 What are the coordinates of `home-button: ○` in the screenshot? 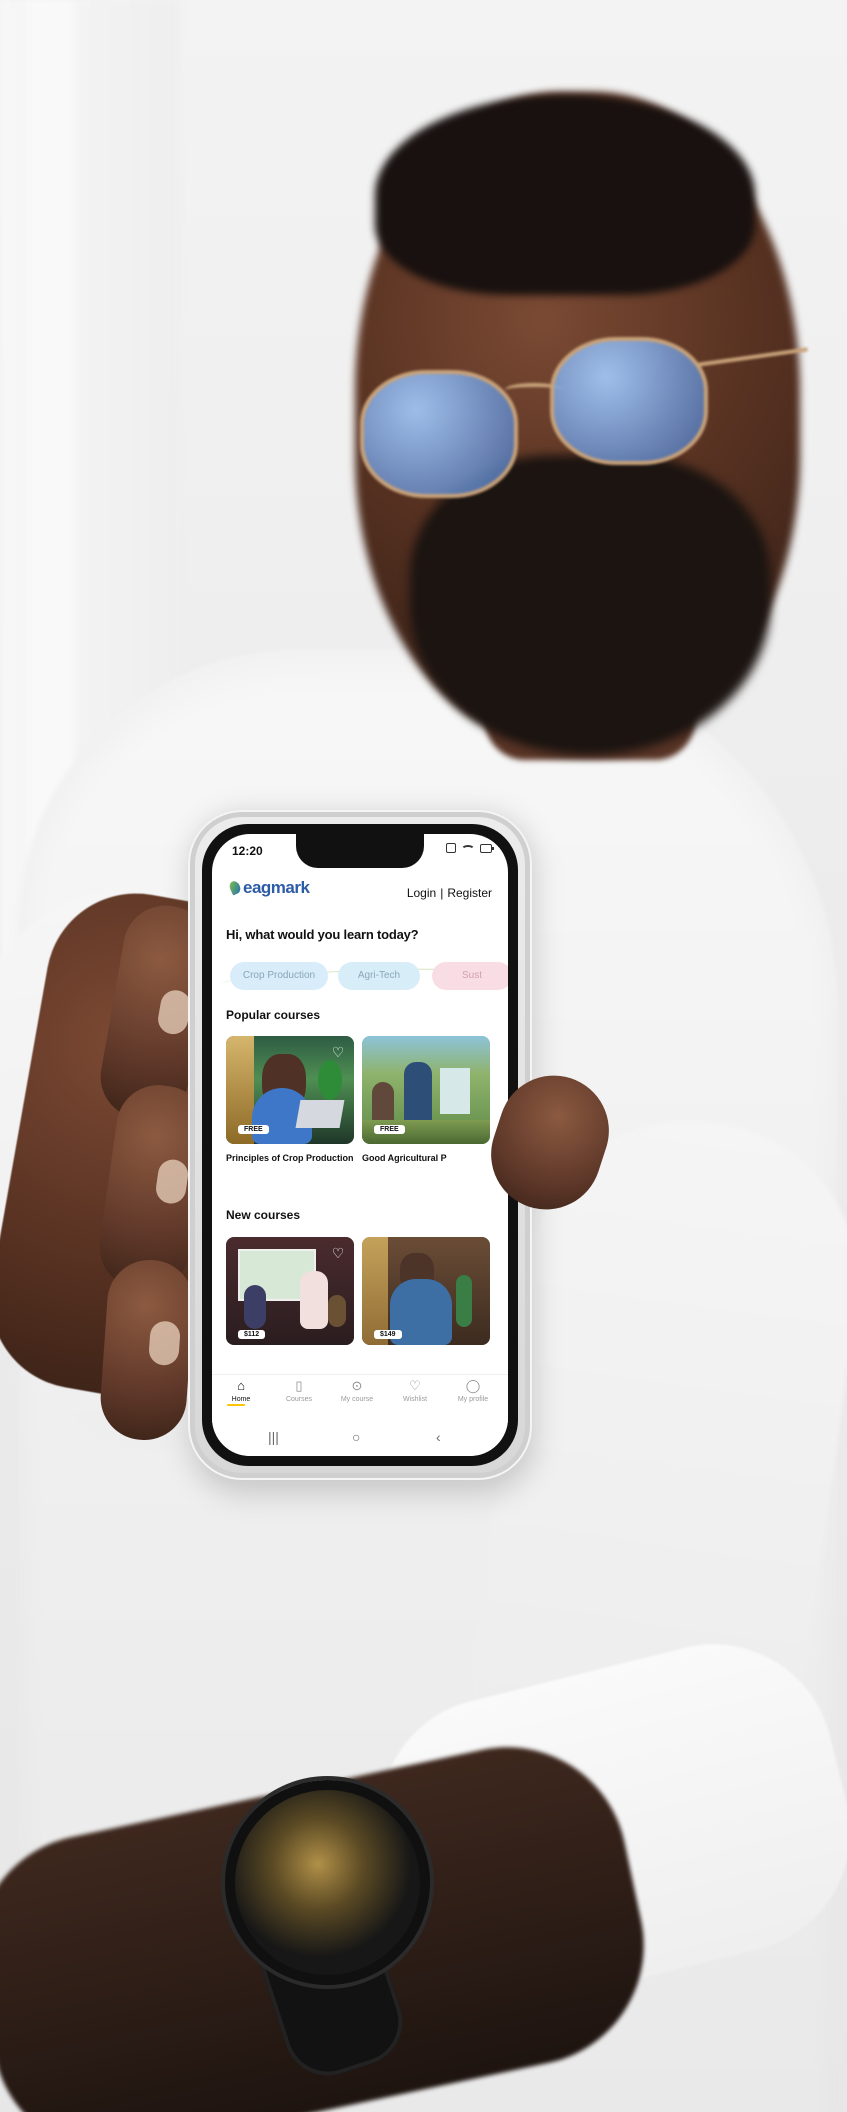 It's located at (356, 1437).